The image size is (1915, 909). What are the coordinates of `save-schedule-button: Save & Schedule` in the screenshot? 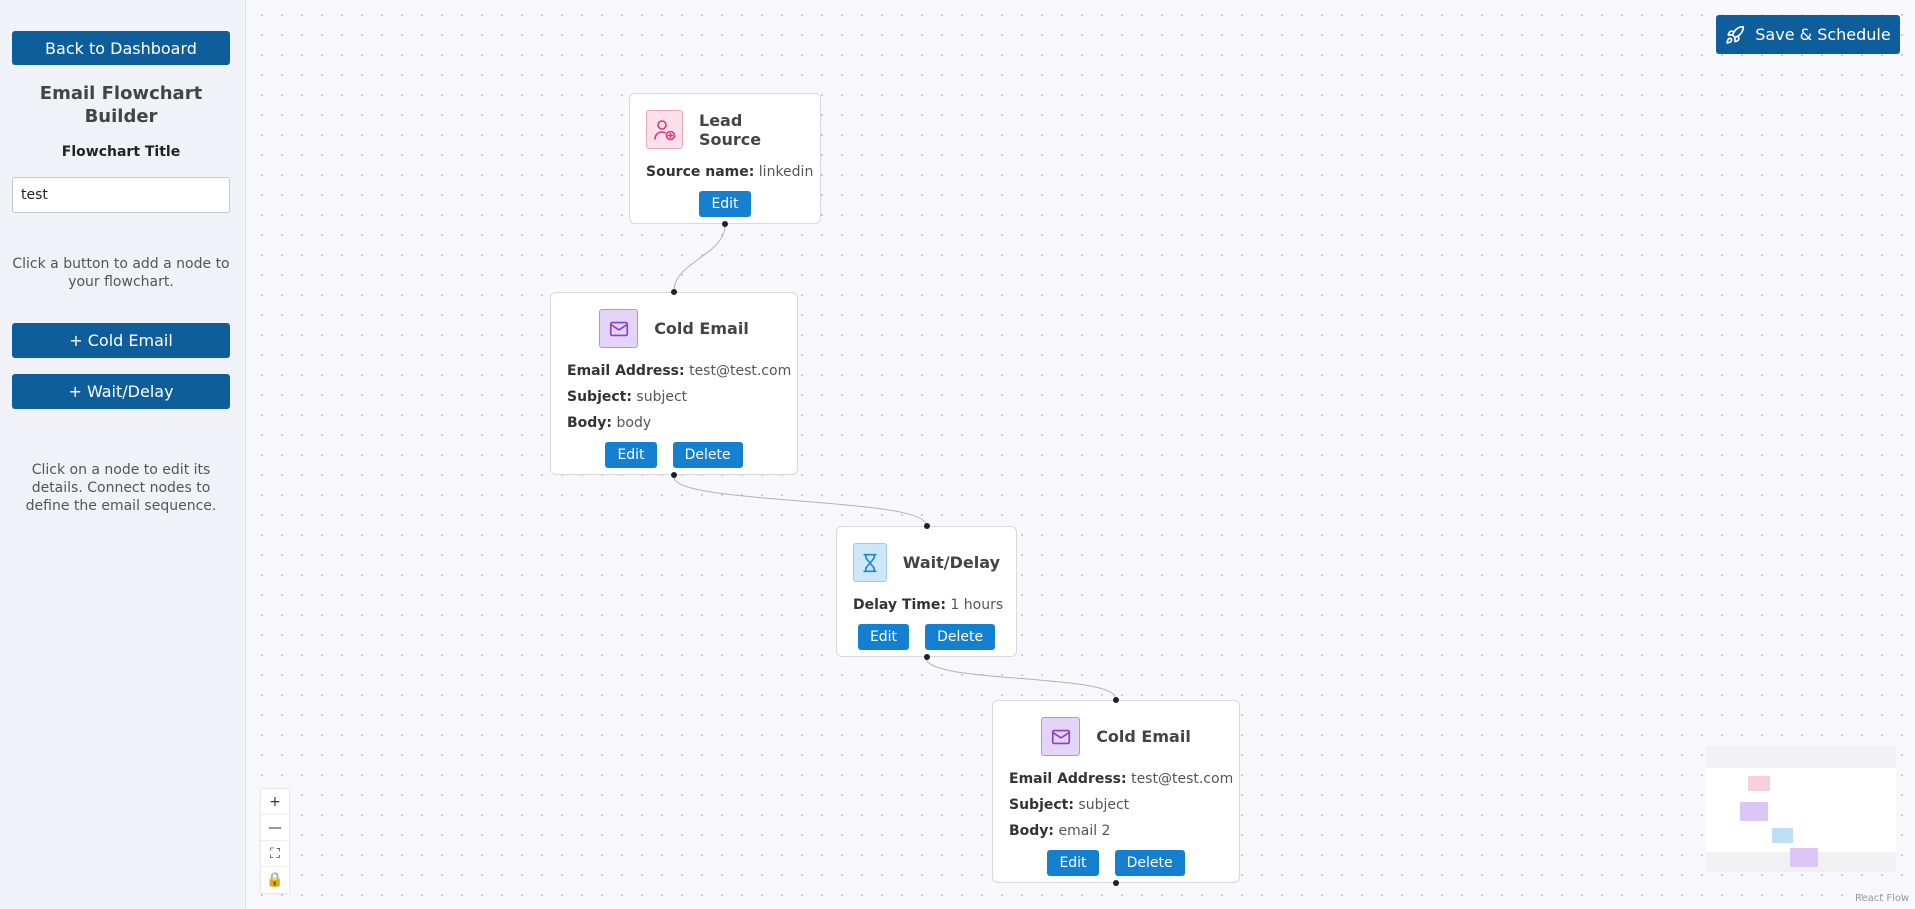 It's located at (1808, 34).